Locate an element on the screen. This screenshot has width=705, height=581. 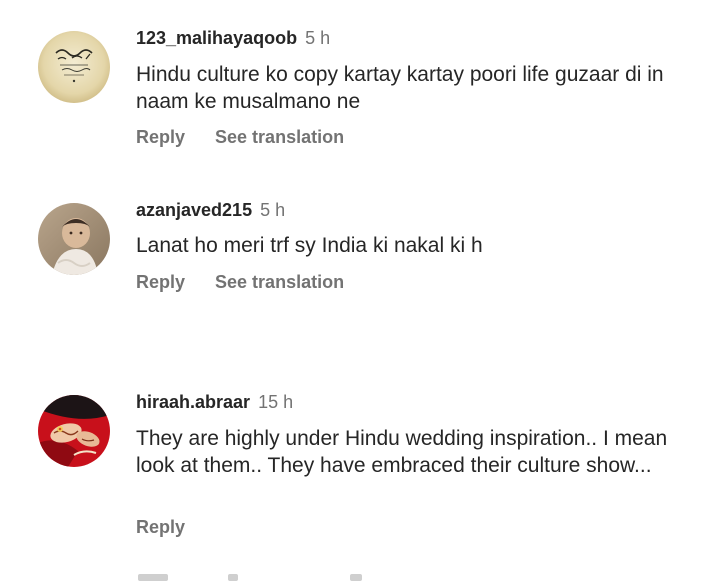
henna-hands-avatar-icon is located at coordinates (74, 431).